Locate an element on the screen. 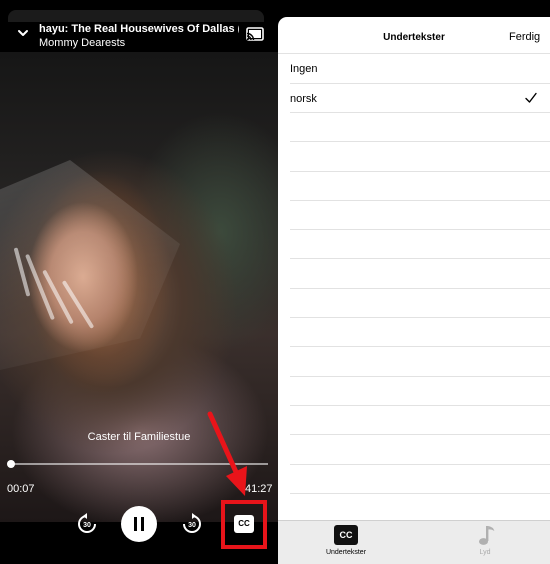  replay-30-icon: 30 is located at coordinates (87, 524).